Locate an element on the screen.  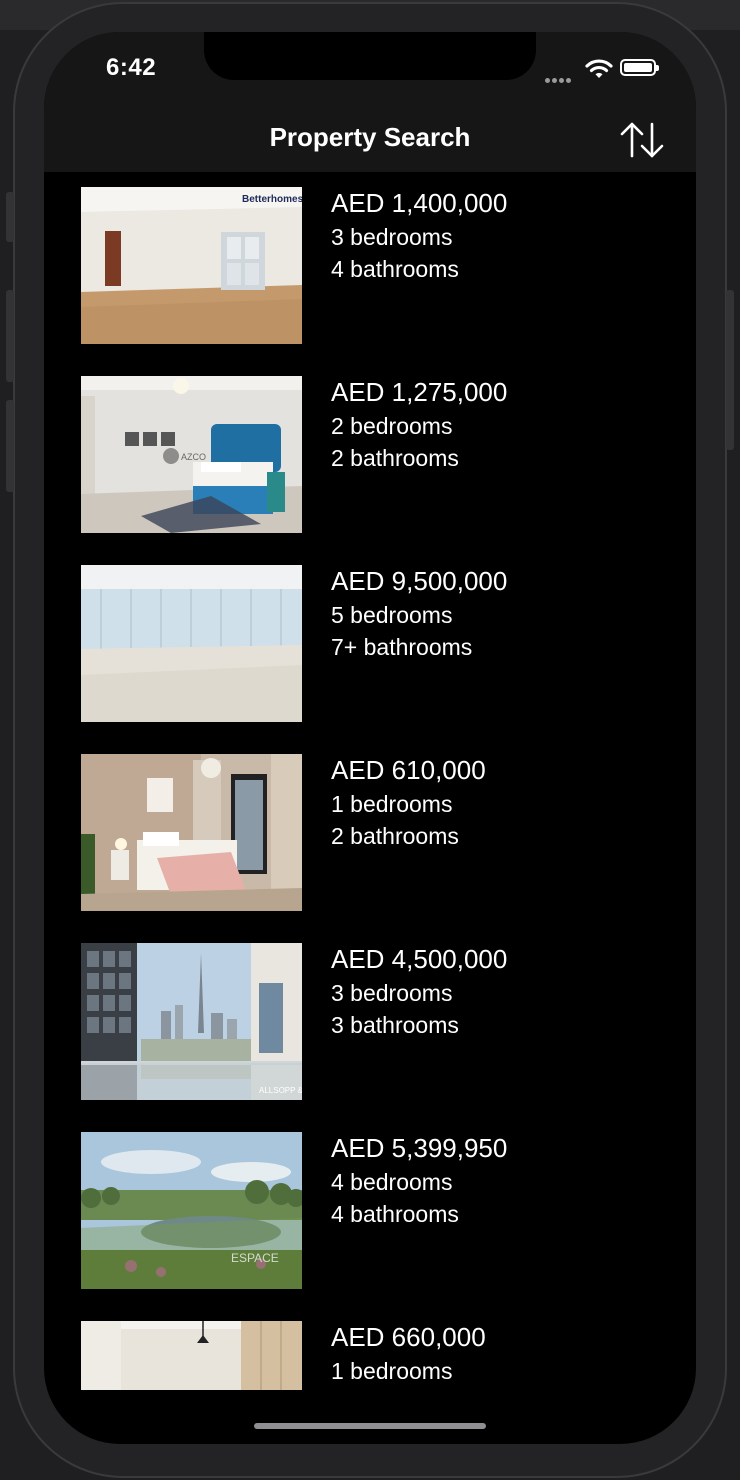
wifi-icon is located at coordinates (599, 68).